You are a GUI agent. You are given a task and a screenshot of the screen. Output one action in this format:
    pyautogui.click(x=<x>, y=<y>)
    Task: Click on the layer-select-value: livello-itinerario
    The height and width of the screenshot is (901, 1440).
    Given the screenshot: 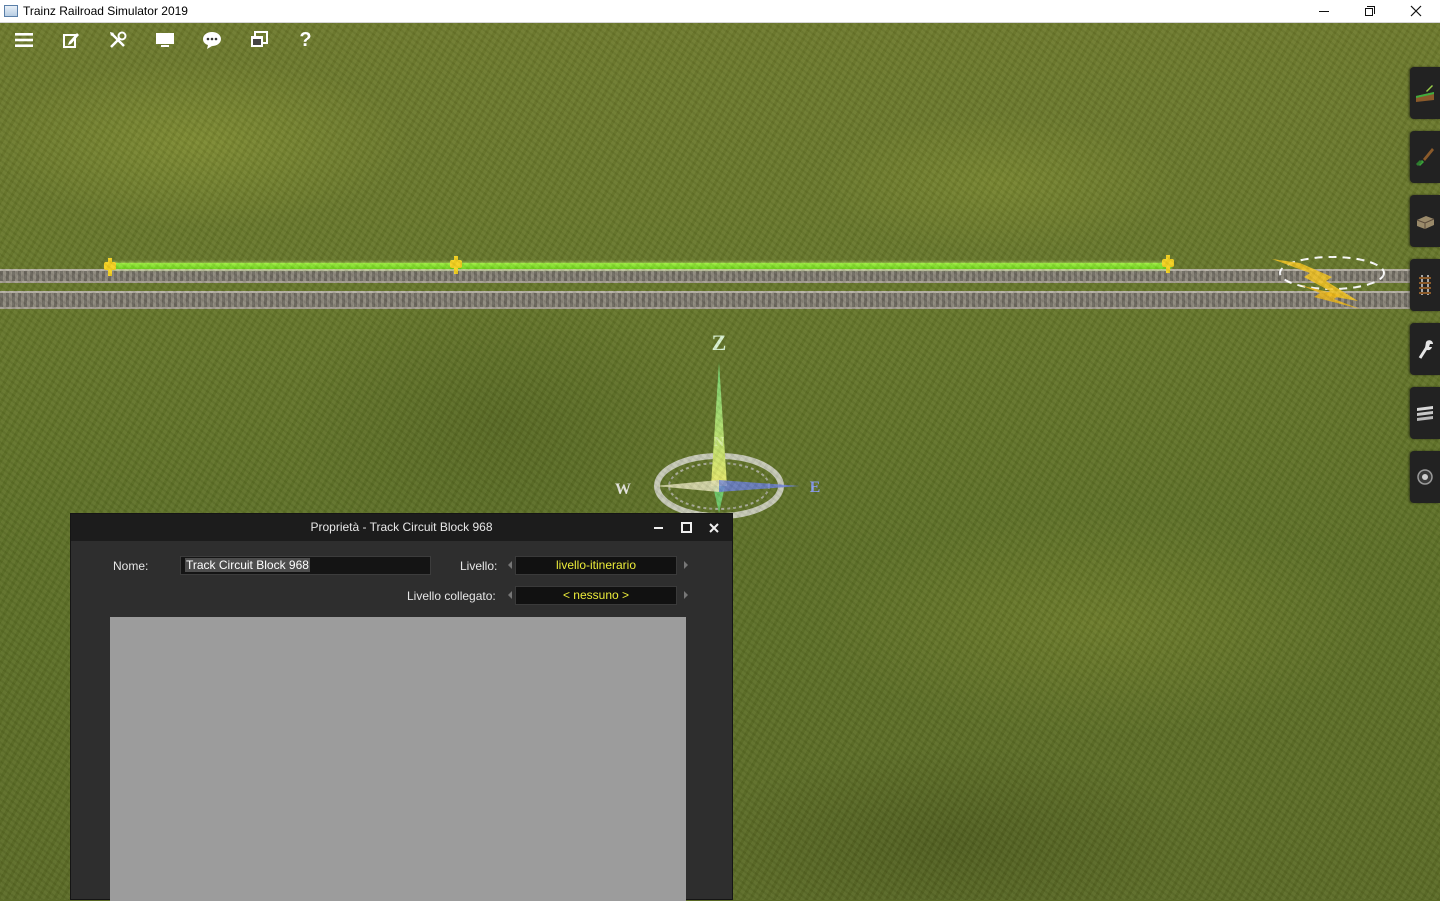 What is the action you would take?
    pyautogui.click(x=596, y=565)
    